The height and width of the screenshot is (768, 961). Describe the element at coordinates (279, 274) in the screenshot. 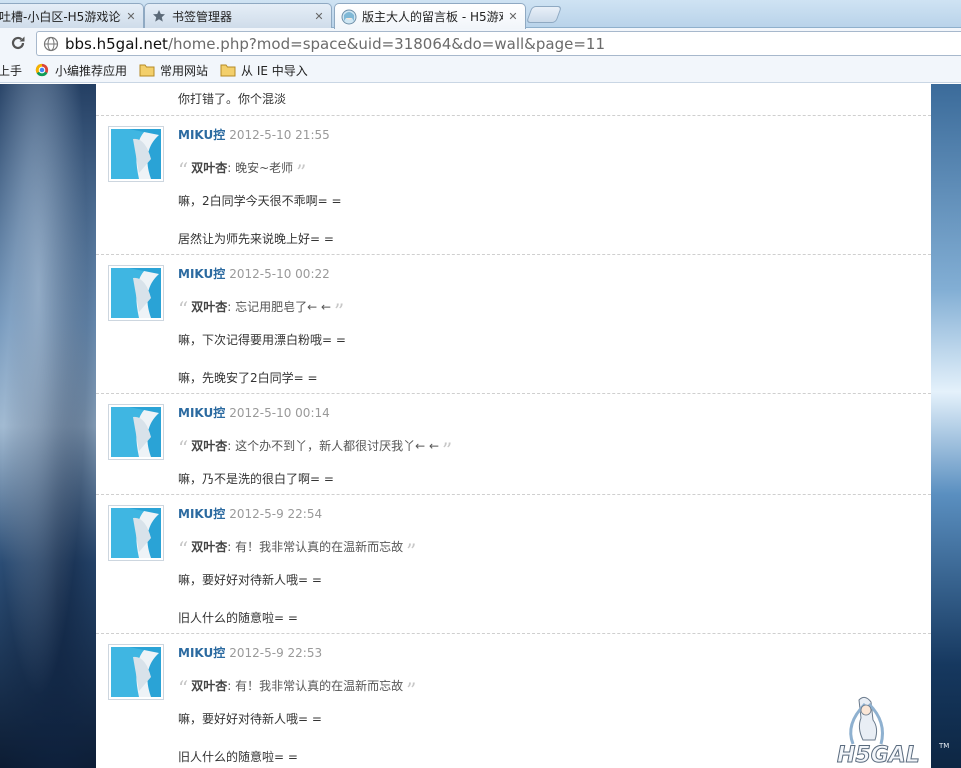

I see `post-time: 2012-5-10 00:22` at that location.